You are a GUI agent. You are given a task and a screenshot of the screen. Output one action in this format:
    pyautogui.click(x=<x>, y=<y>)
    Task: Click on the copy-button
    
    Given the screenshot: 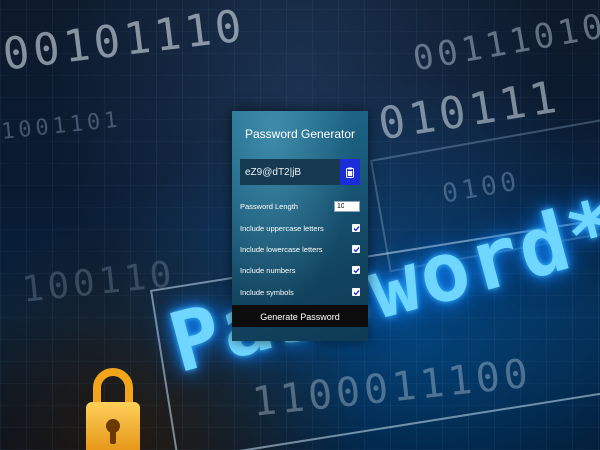 What is the action you would take?
    pyautogui.click(x=350, y=172)
    